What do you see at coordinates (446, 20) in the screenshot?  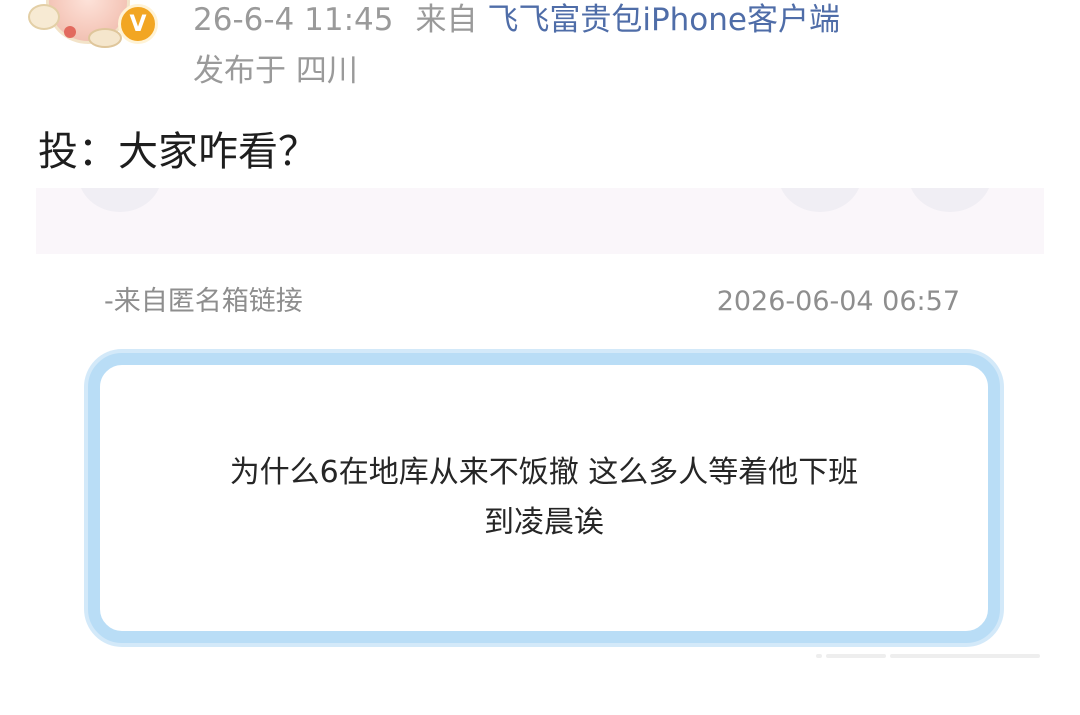 I see `source-prefix: 来自` at bounding box center [446, 20].